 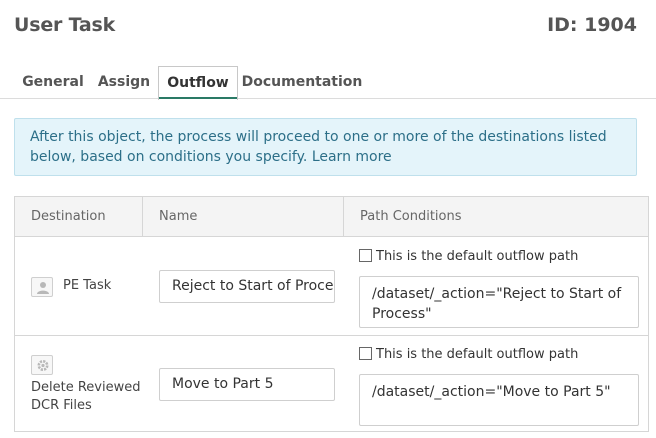 What do you see at coordinates (198, 98) in the screenshot?
I see `tab-active-underline` at bounding box center [198, 98].